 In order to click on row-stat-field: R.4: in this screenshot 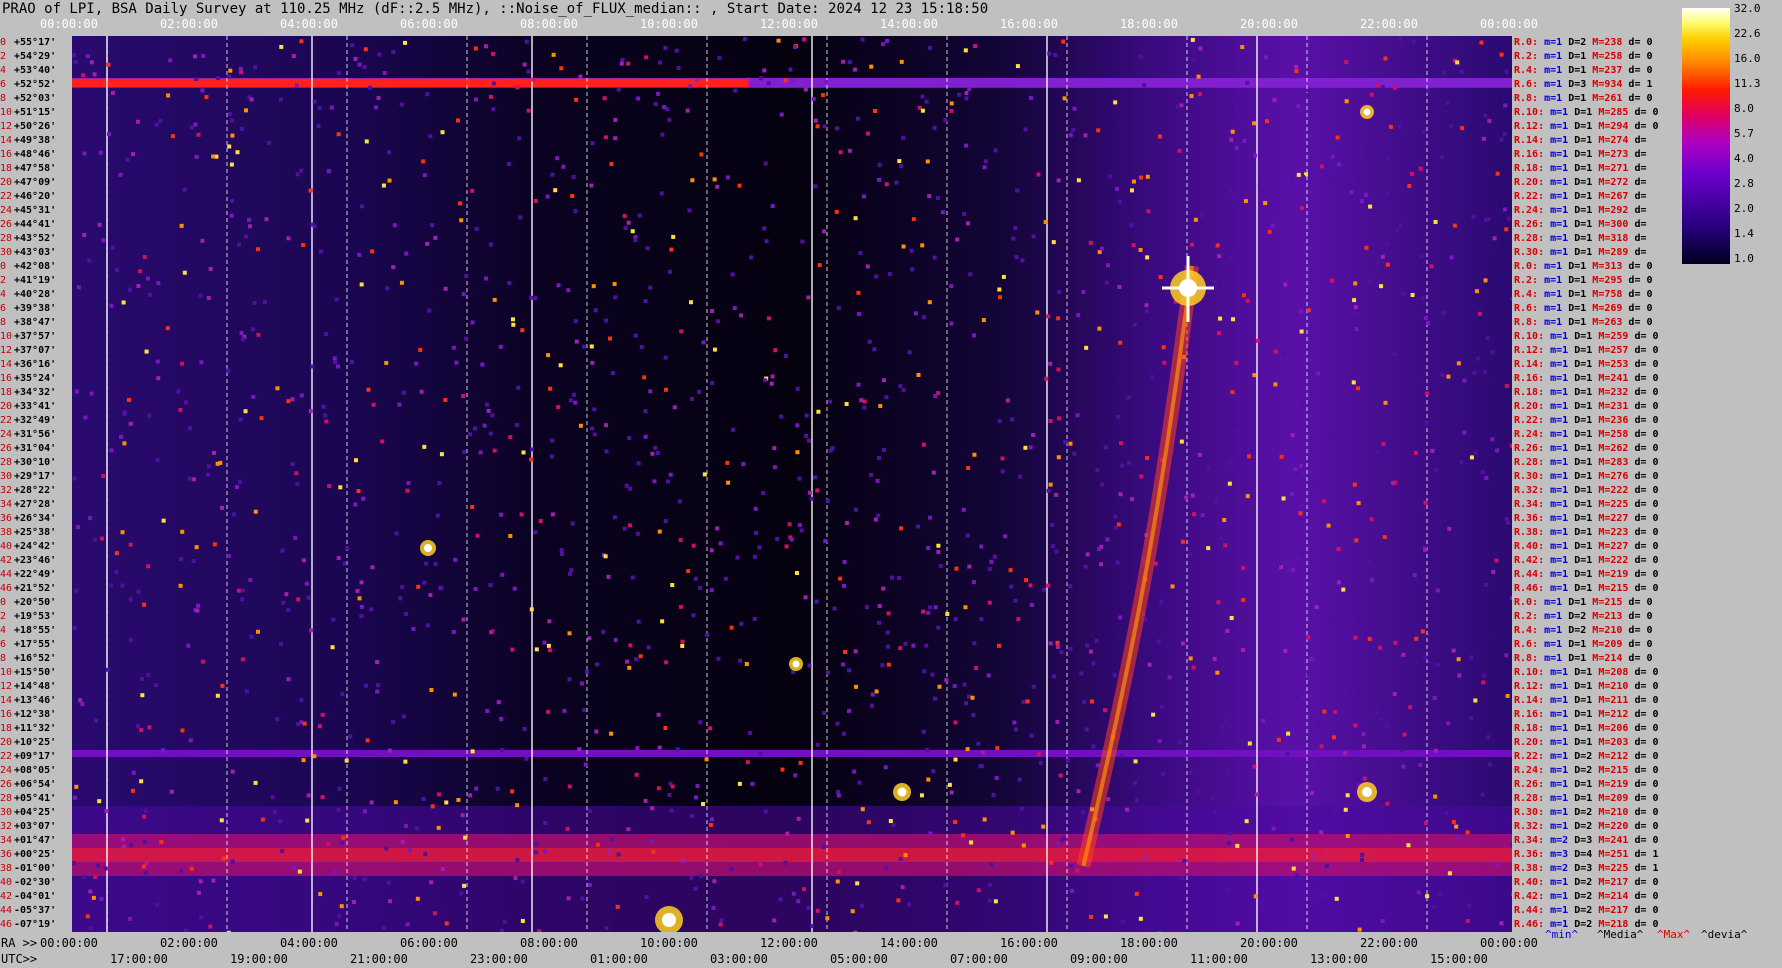, I will do `click(1529, 70)`.